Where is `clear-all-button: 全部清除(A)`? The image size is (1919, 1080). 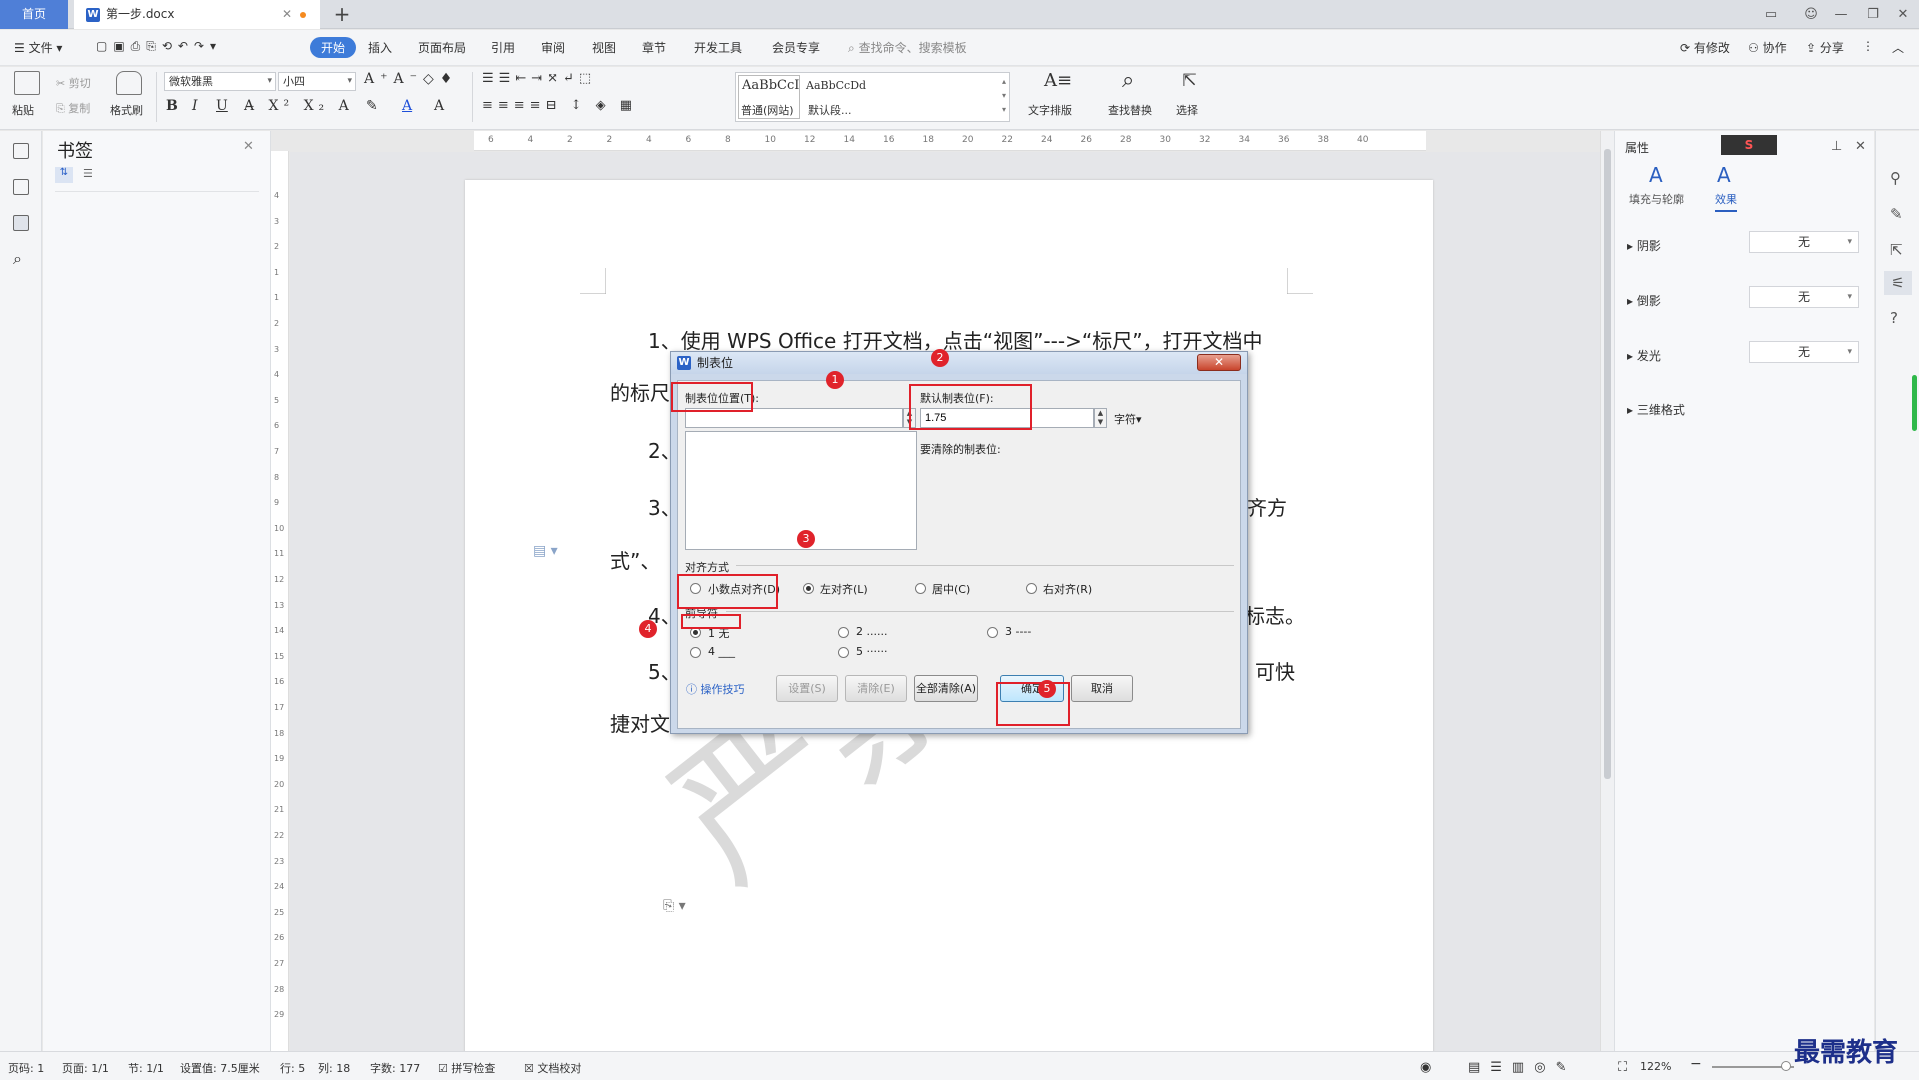
clear-all-button: 全部清除(A) is located at coordinates (946, 688).